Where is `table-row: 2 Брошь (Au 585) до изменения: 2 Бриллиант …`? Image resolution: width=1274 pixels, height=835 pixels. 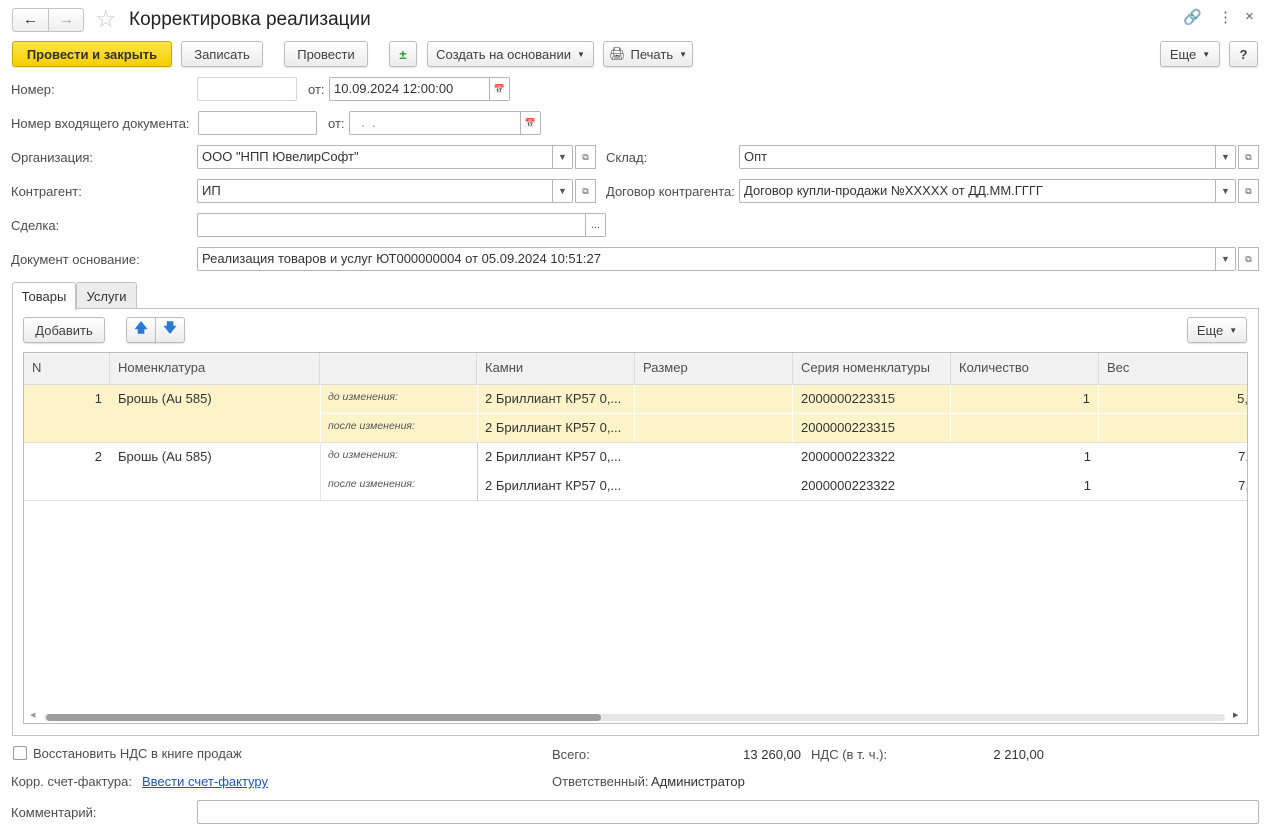
table-row: 2 Брошь (Au 585) до изменения: 2 Бриллиант … is located at coordinates (635, 472).